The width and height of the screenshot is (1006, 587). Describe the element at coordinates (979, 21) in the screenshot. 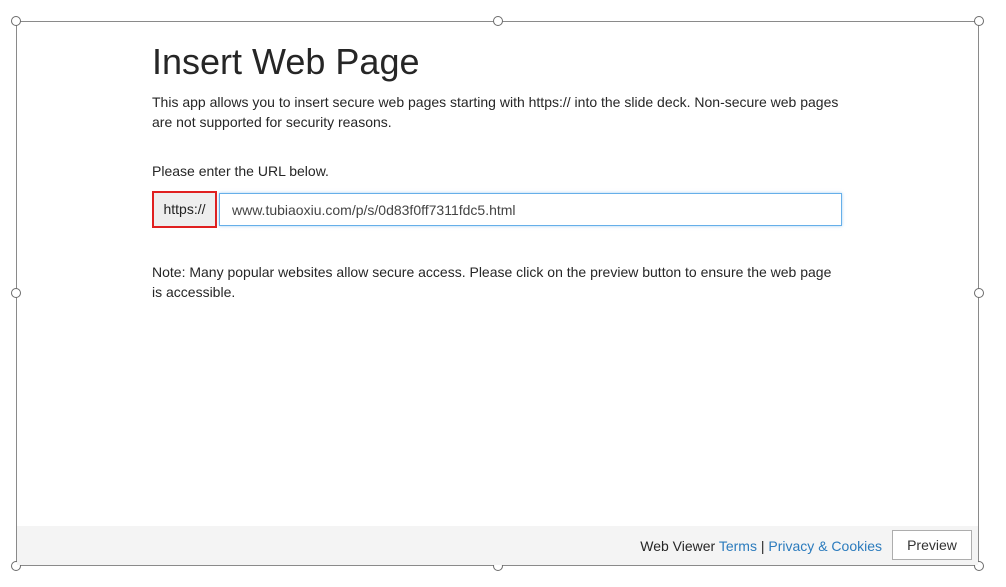

I see `resize-handle-top-right` at that location.